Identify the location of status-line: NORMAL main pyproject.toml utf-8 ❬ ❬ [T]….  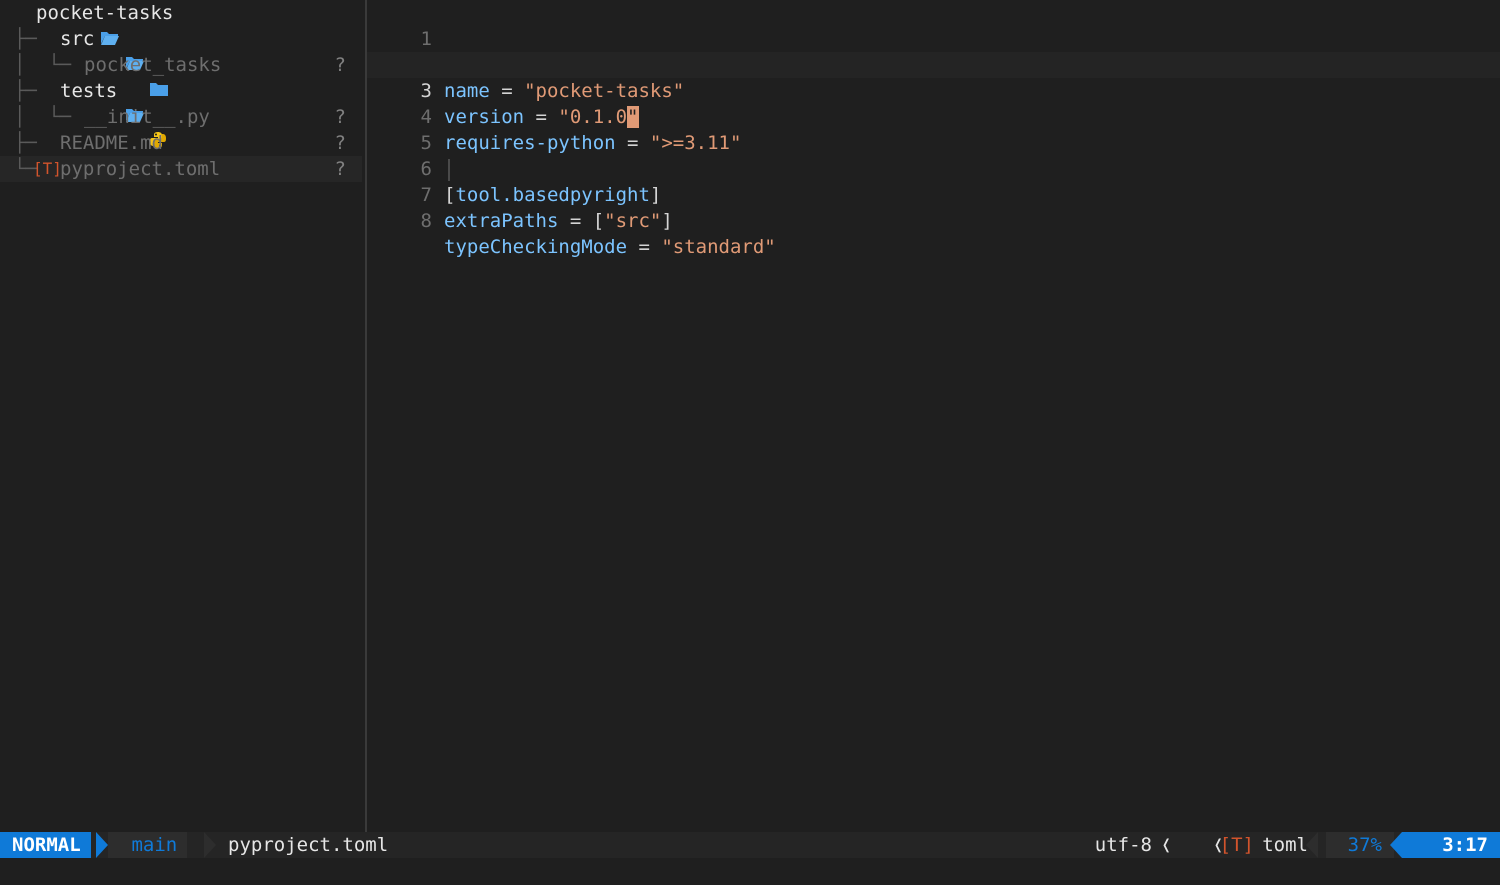
(750, 856).